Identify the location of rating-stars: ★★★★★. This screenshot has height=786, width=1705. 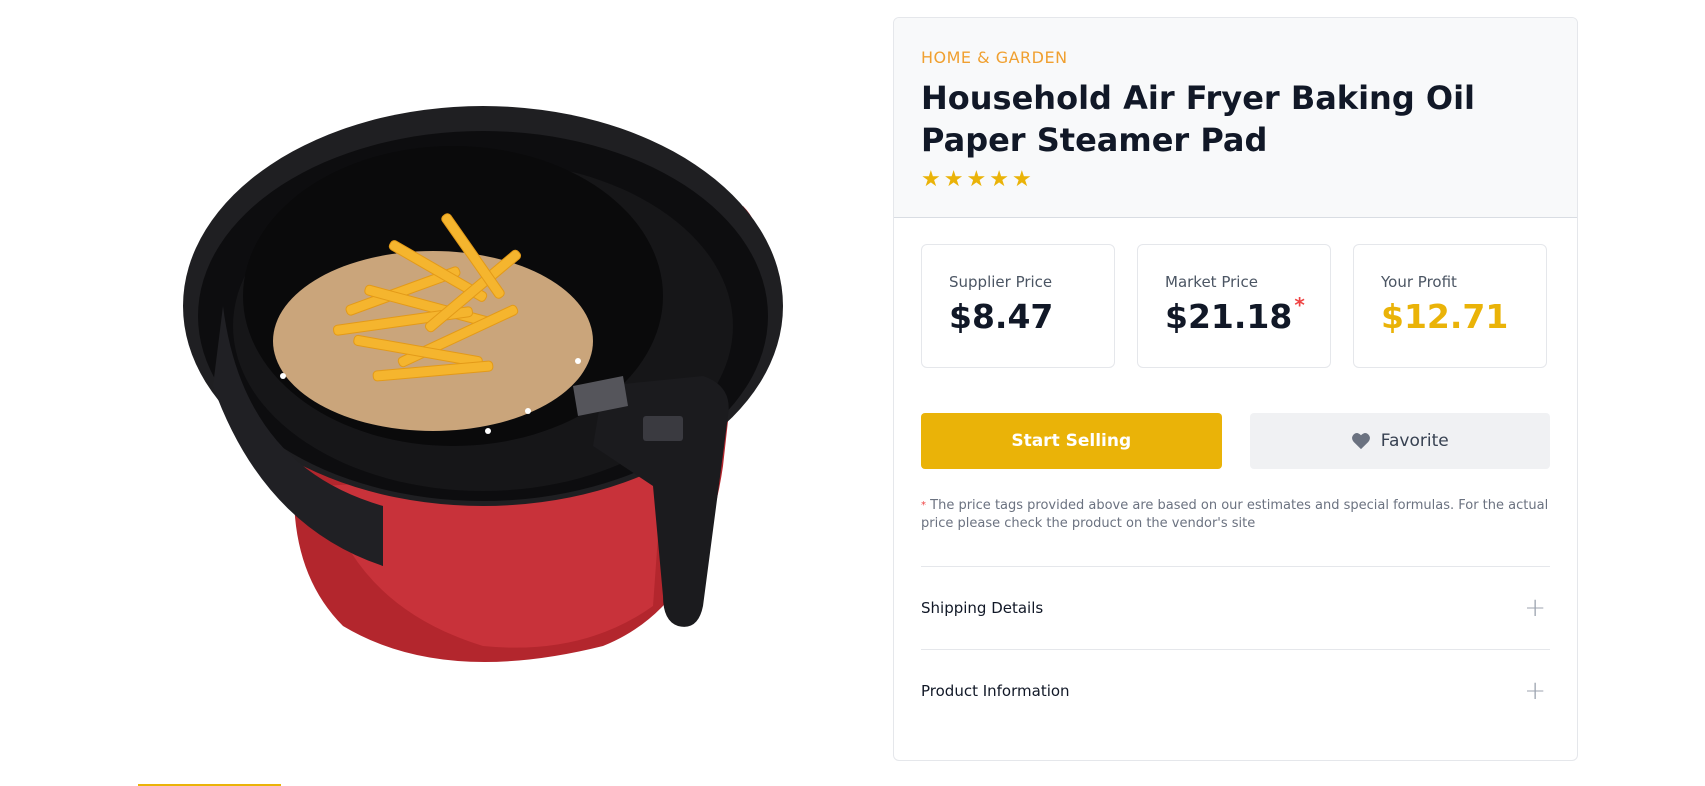
(1235, 179).